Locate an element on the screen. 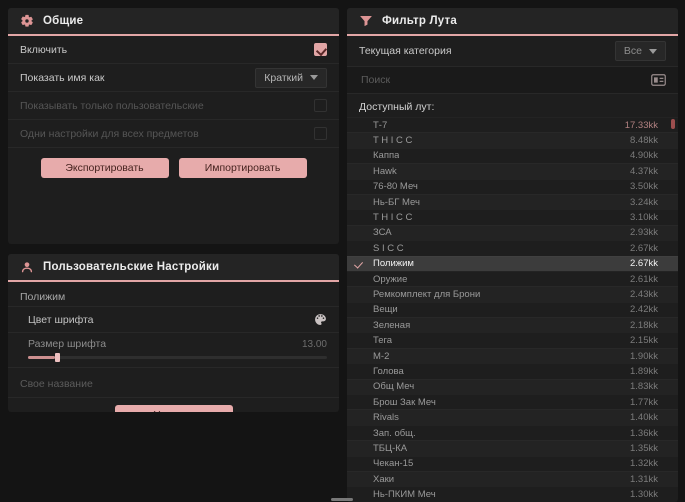  loot-item-name: Нь-ПКИМ Меч is located at coordinates (404, 495).